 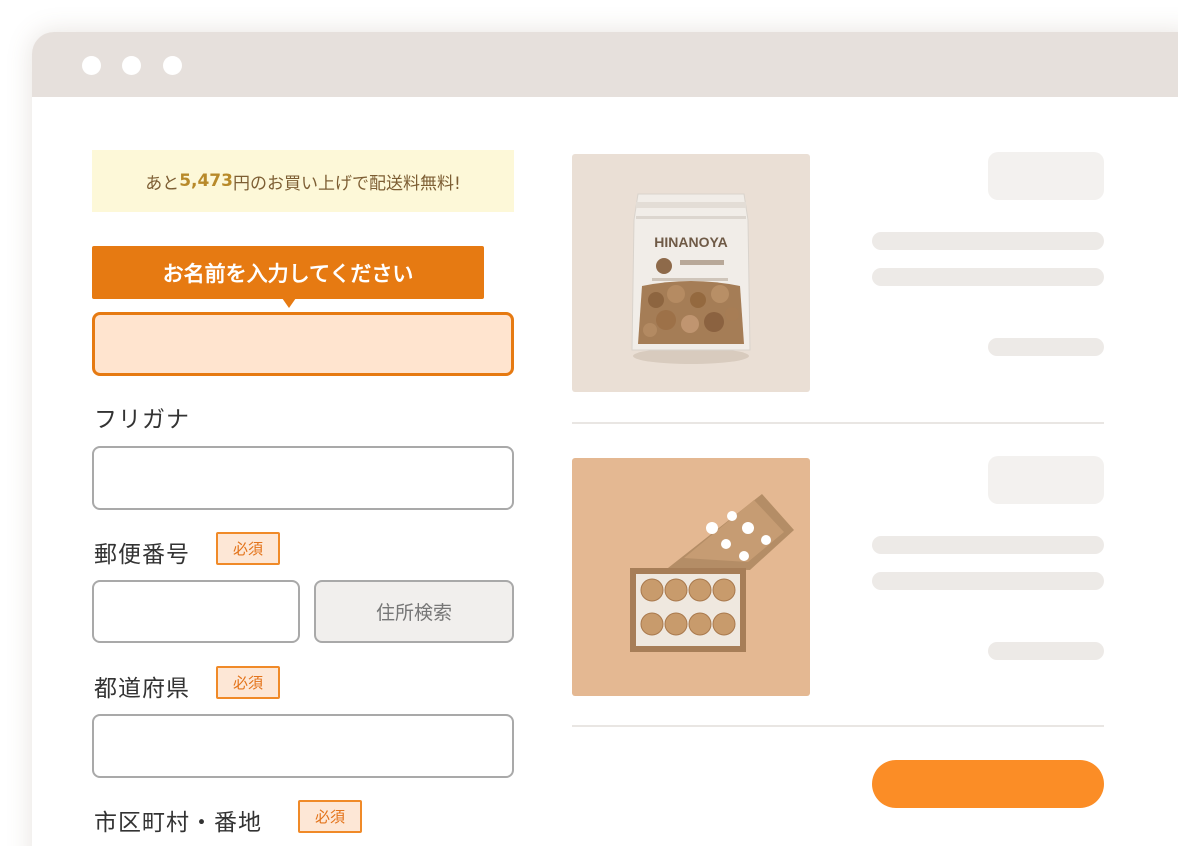 What do you see at coordinates (131, 65) in the screenshot?
I see `window-minimize-dot` at bounding box center [131, 65].